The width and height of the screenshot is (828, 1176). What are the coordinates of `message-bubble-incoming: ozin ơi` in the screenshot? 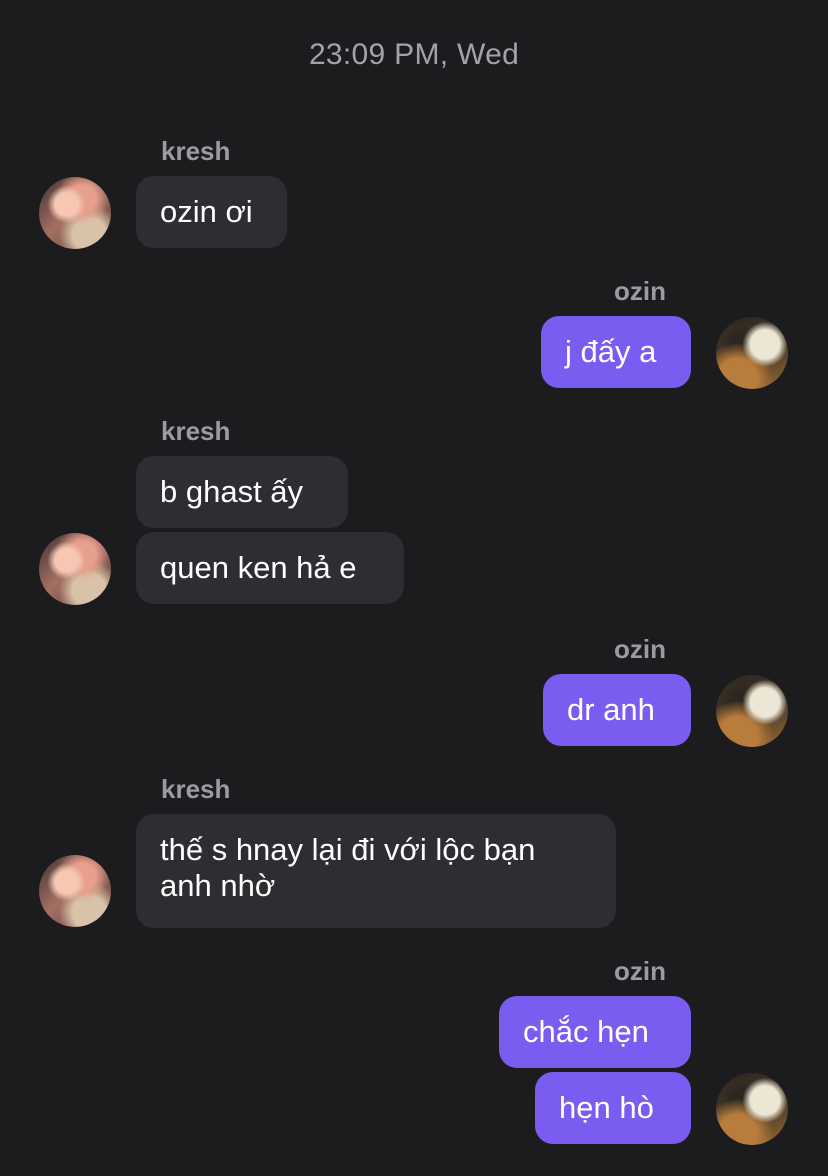 It's located at (211, 212).